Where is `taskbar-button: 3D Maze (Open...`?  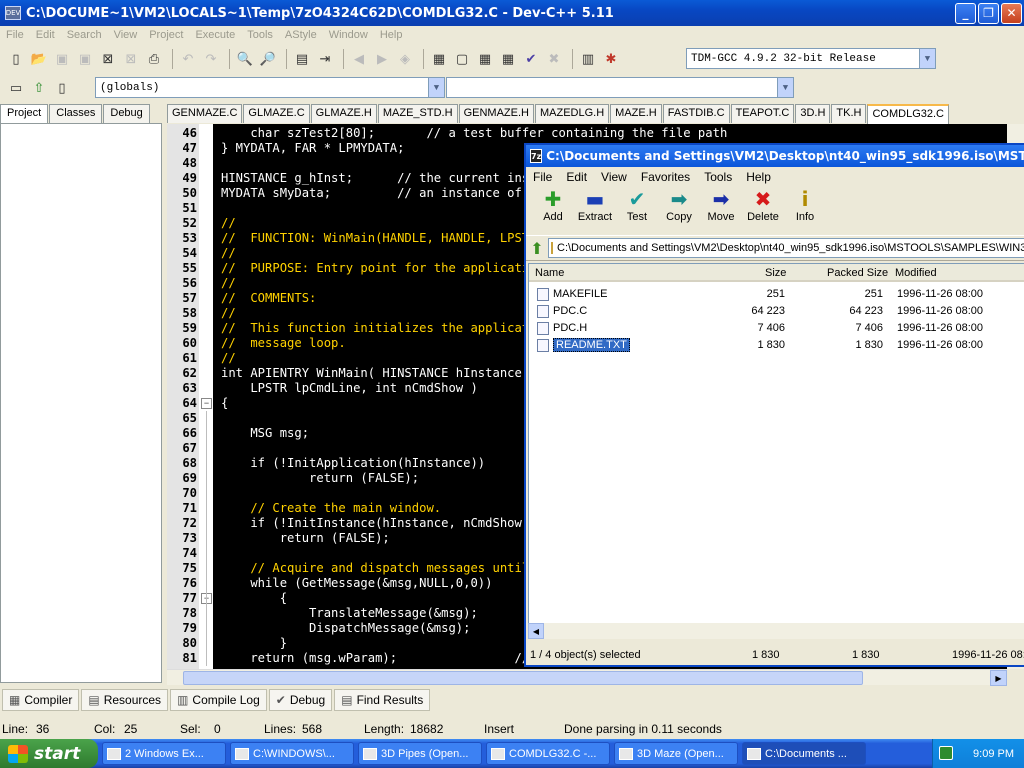
taskbar-button: 3D Maze (Open... is located at coordinates (676, 753).